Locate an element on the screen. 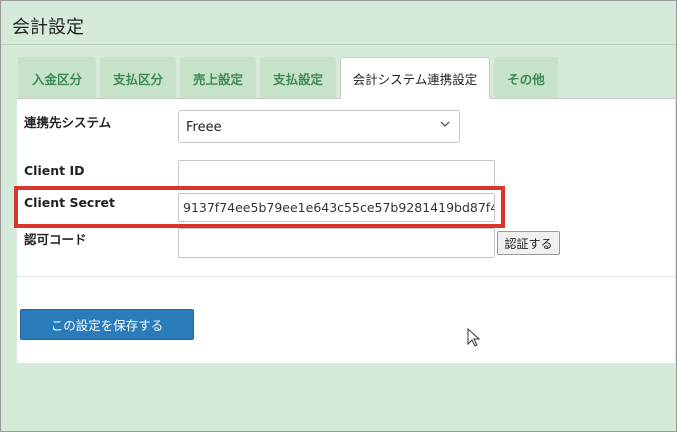 The height and width of the screenshot is (432, 677). mouse-cursor-icon is located at coordinates (474, 337).